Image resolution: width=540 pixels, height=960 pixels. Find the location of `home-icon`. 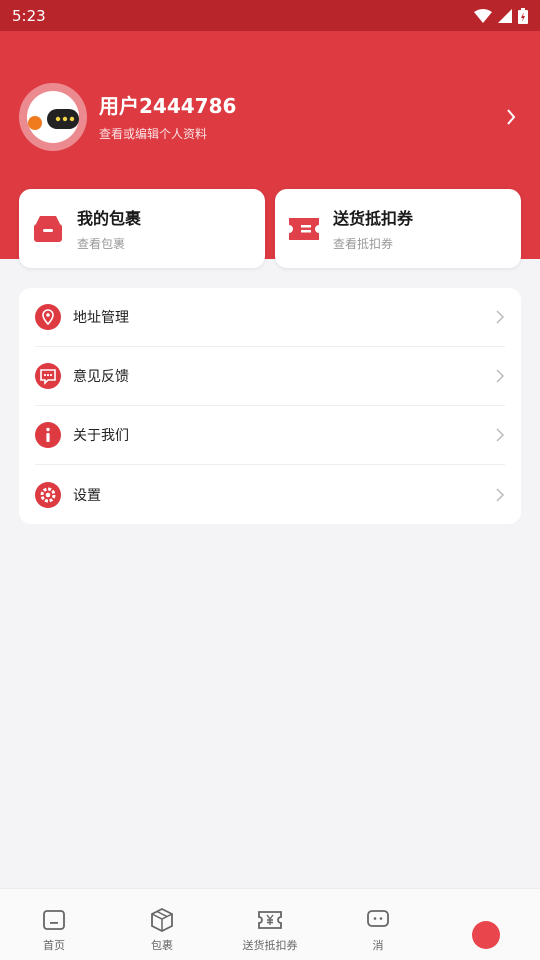

home-icon is located at coordinates (54, 920).